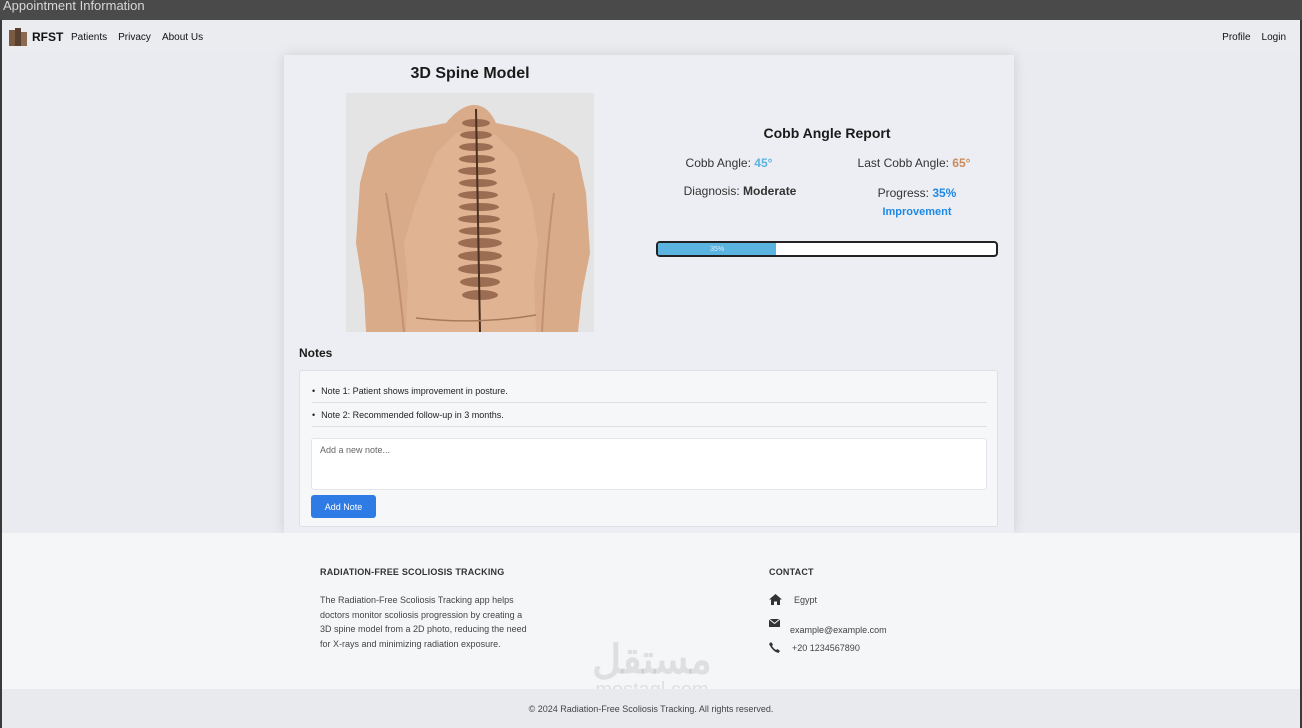 The height and width of the screenshot is (728, 1302). What do you see at coordinates (961, 163) in the screenshot?
I see `last-cobb-angle-value: 65°` at bounding box center [961, 163].